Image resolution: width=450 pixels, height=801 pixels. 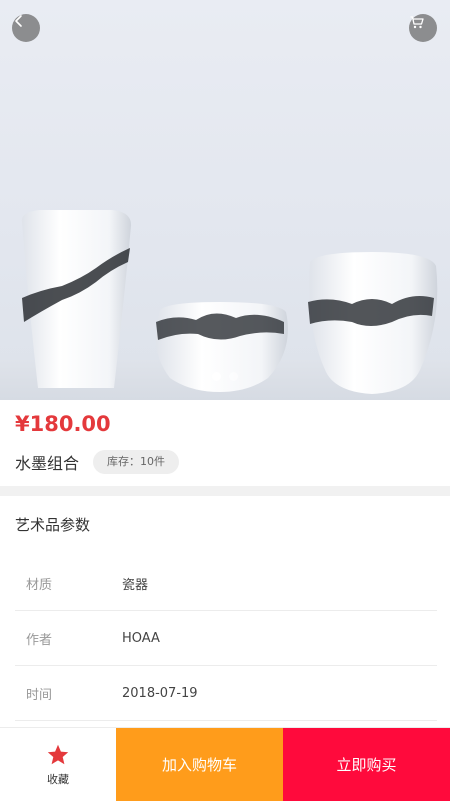 What do you see at coordinates (53, 525) in the screenshot?
I see `params-section-title: 艺术品参数` at bounding box center [53, 525].